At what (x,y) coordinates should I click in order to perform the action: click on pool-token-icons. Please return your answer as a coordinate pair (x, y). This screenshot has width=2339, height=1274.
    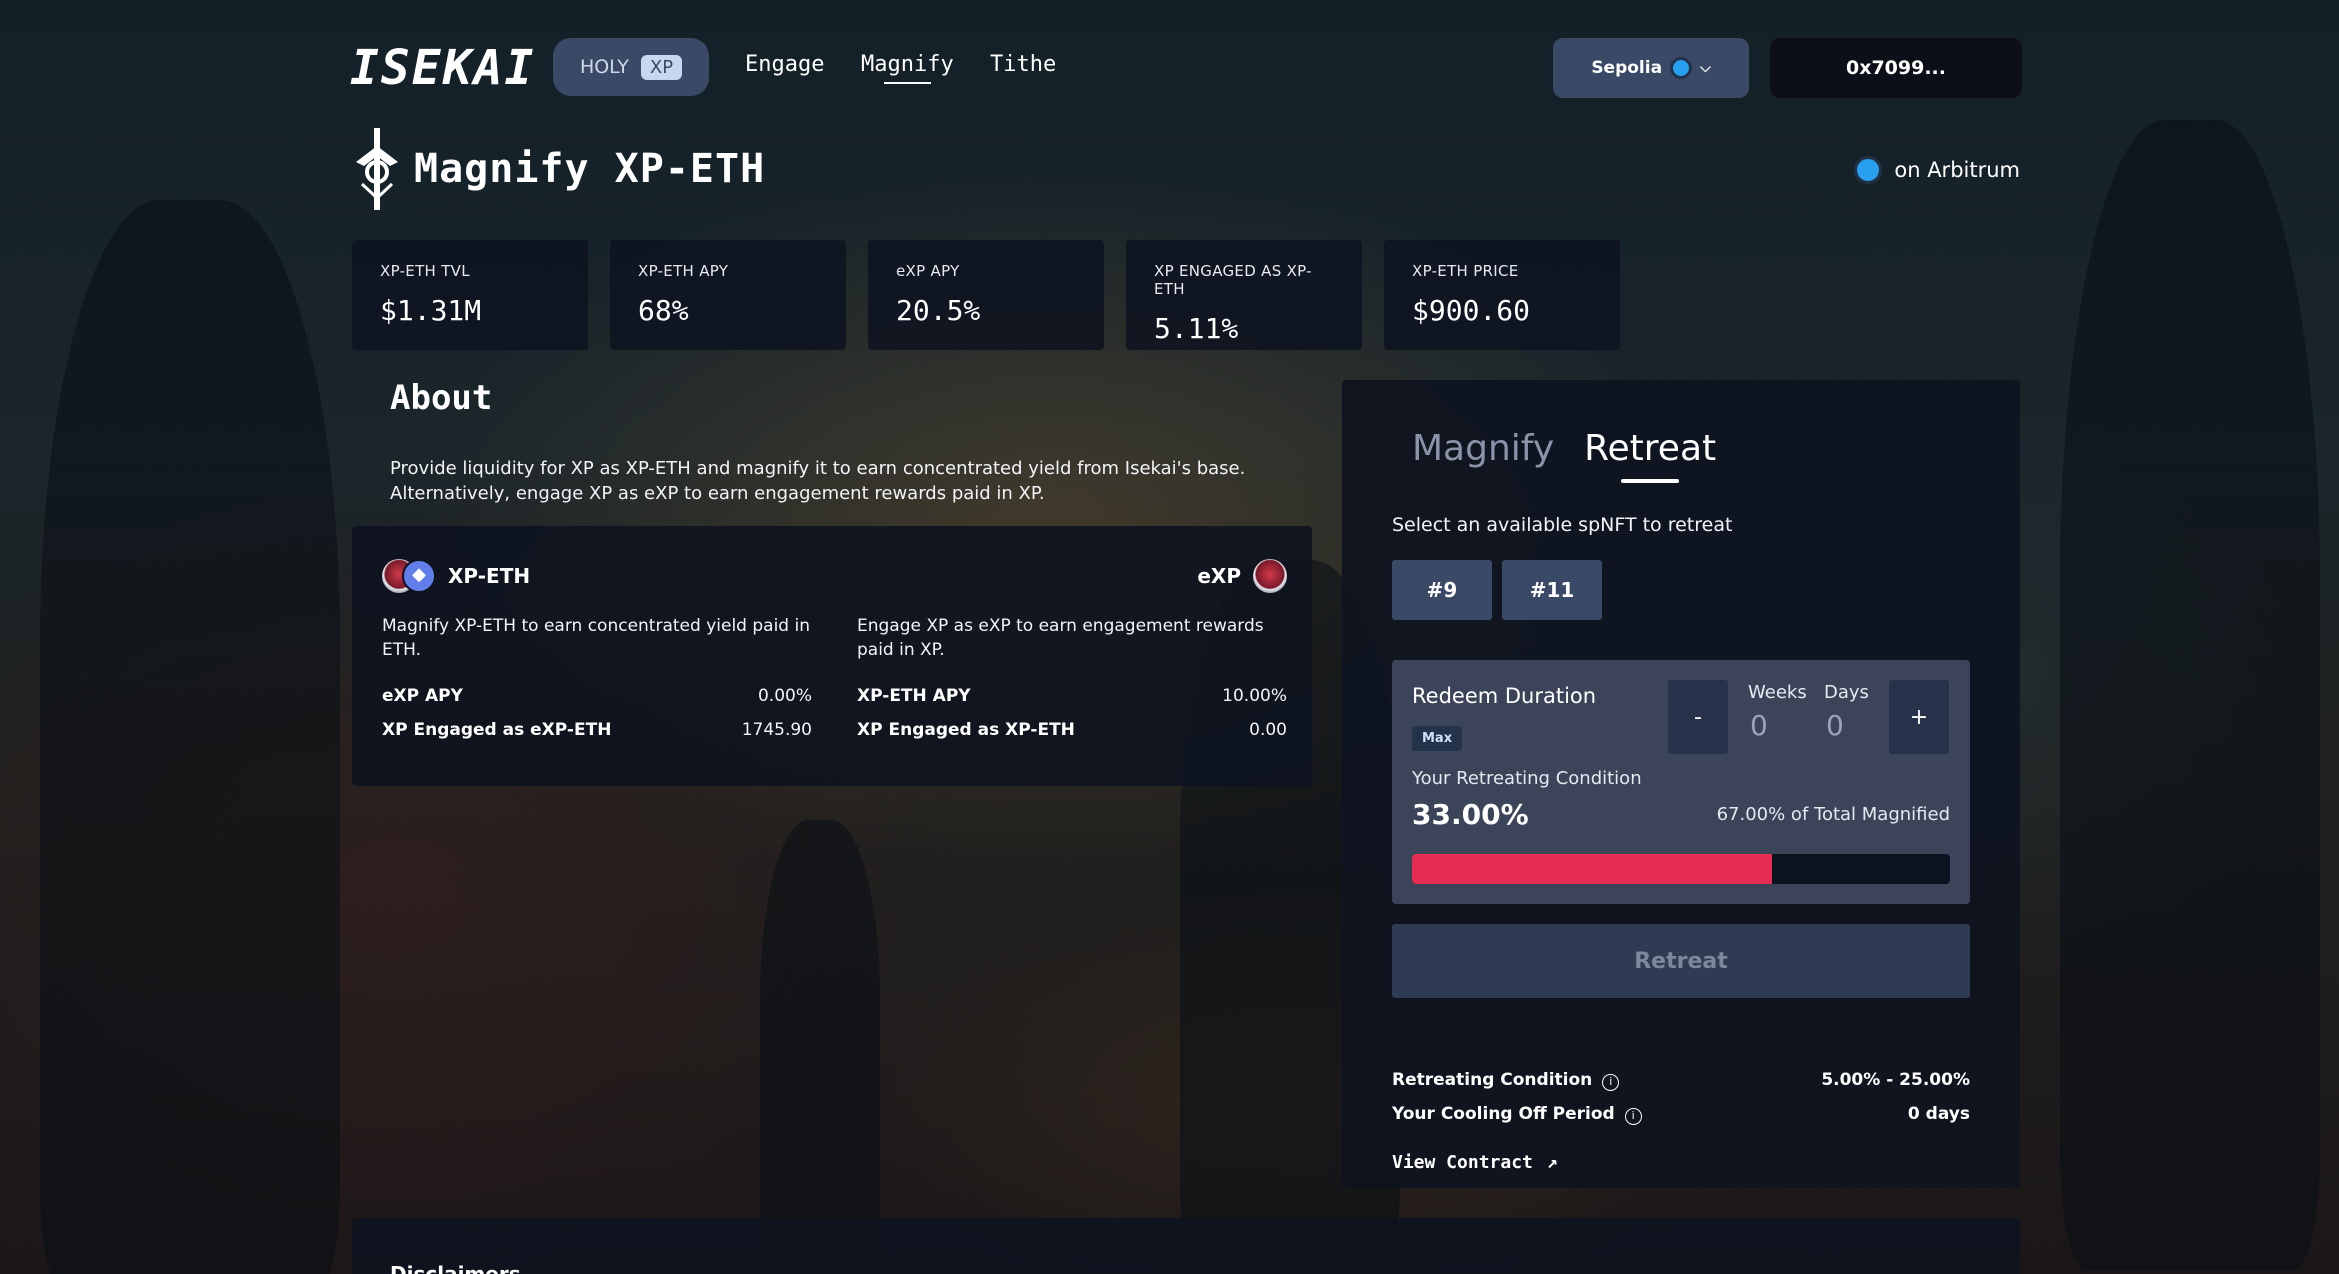
    Looking at the image, I should click on (409, 576).